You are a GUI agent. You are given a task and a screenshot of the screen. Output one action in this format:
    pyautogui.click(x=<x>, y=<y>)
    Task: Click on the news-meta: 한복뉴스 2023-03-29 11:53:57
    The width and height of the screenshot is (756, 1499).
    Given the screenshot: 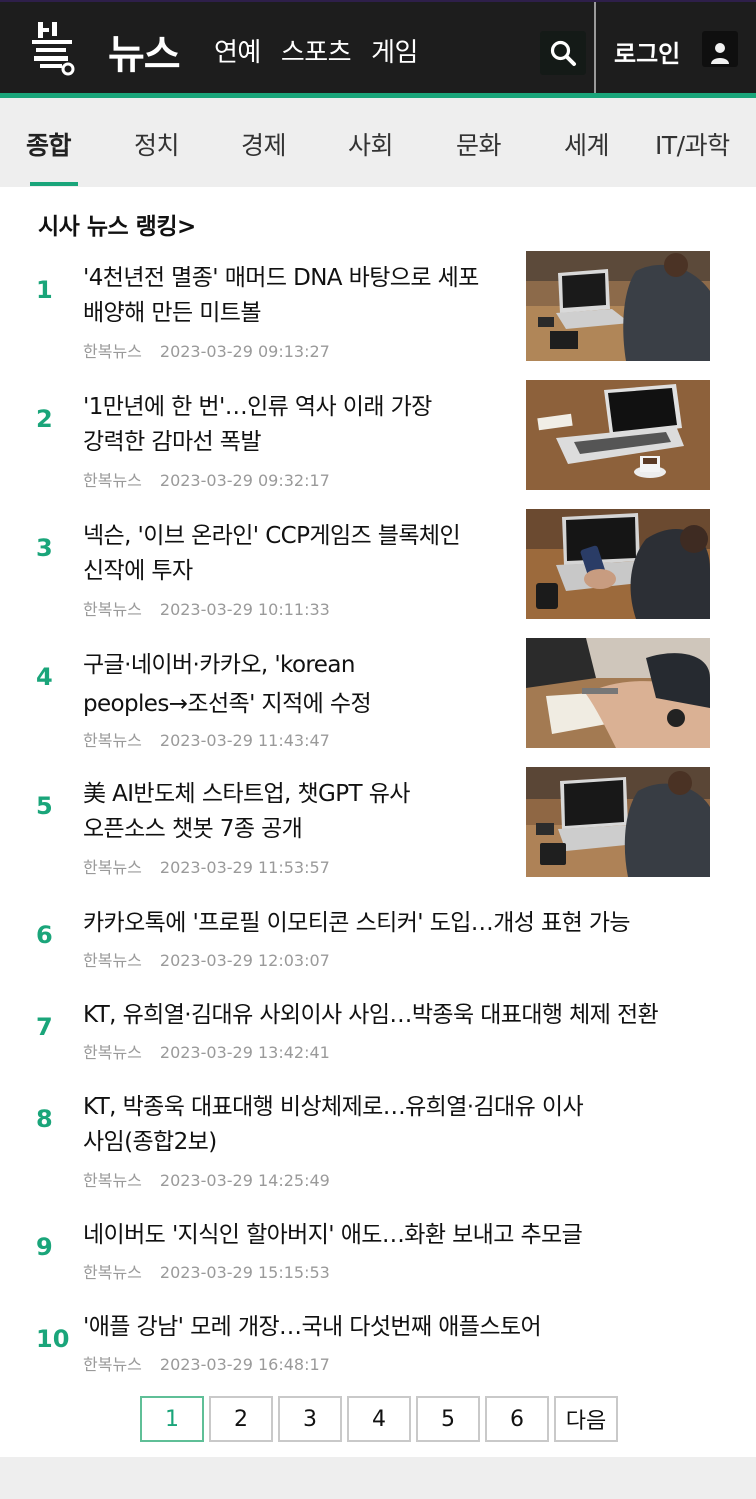 What is the action you would take?
    pyautogui.click(x=206, y=866)
    